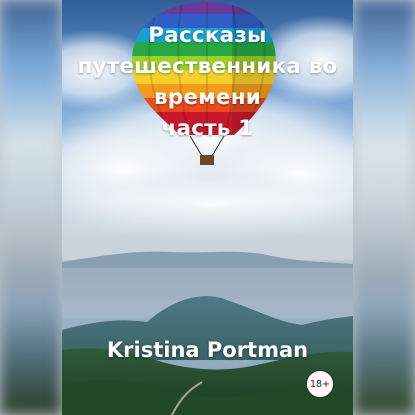 The height and width of the screenshot is (415, 415). What do you see at coordinates (320, 384) in the screenshot?
I see `age-rating-badge: 18+` at bounding box center [320, 384].